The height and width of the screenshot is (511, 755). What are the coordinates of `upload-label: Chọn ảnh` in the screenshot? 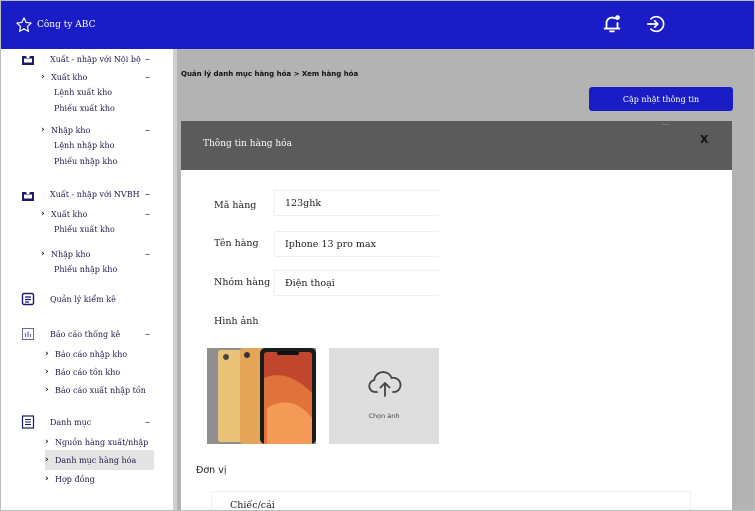 It's located at (384, 416).